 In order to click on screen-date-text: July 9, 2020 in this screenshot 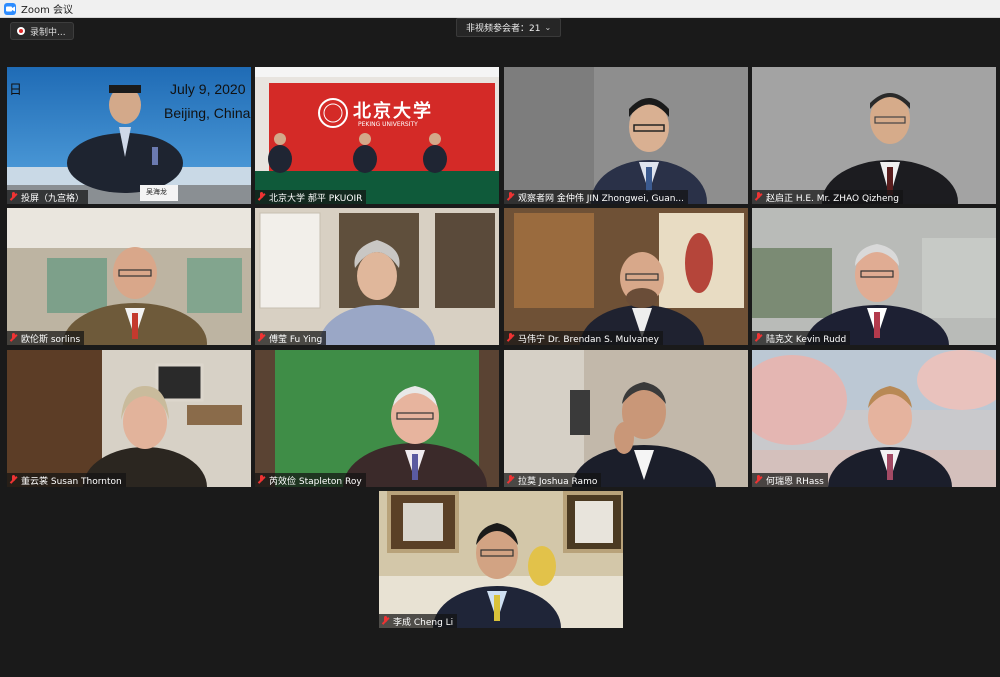, I will do `click(208, 89)`.